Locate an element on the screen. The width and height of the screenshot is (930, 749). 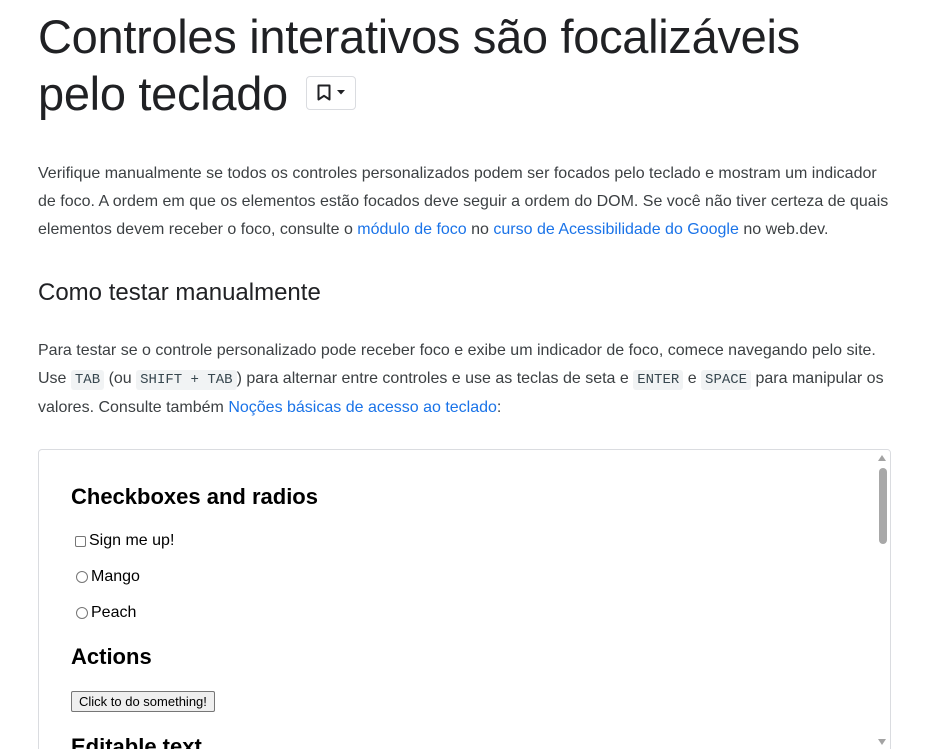
caret-down-icon is located at coordinates (340, 92).